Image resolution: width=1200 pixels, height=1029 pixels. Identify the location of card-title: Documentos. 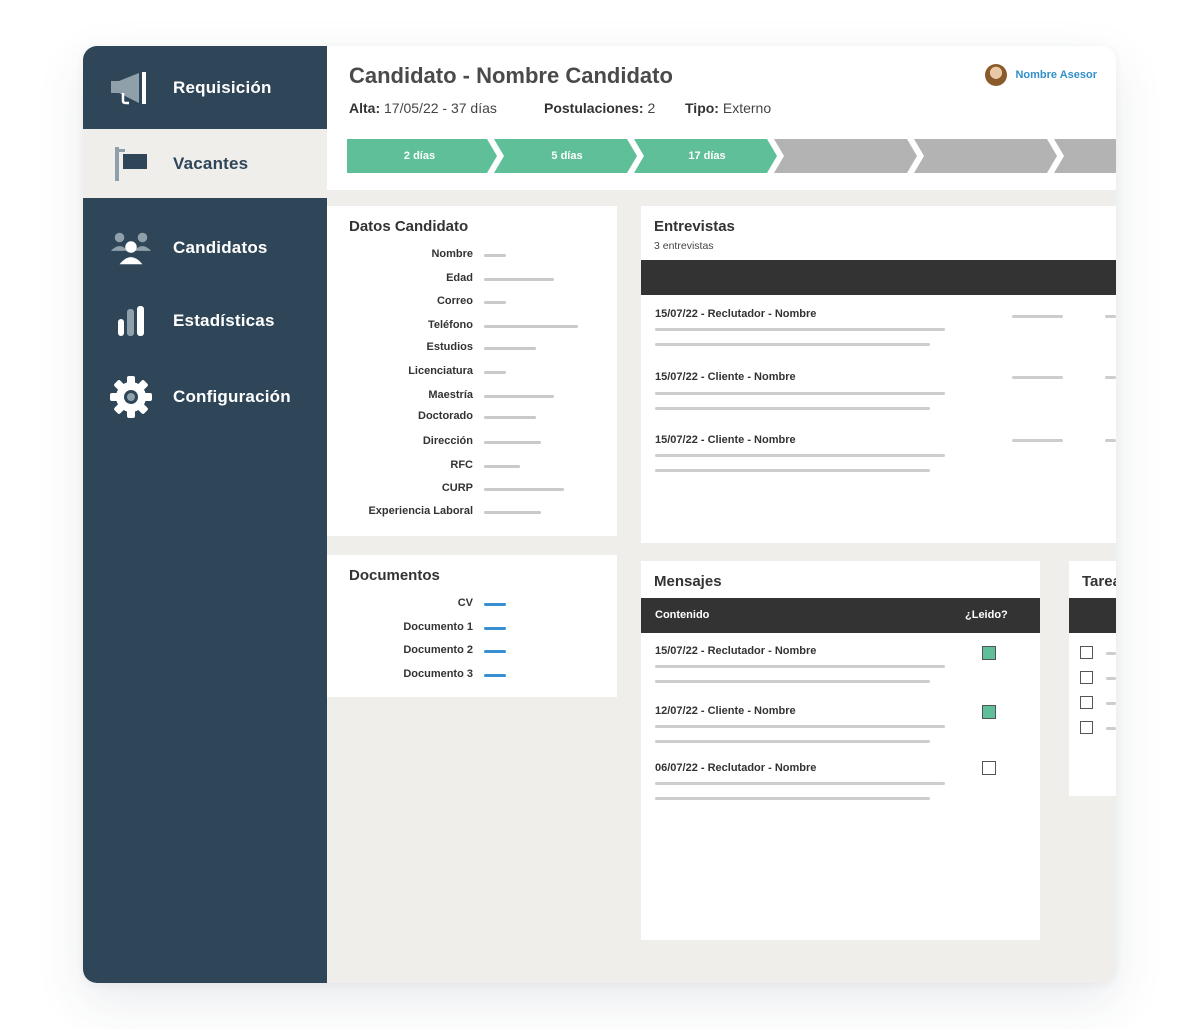
(394, 575).